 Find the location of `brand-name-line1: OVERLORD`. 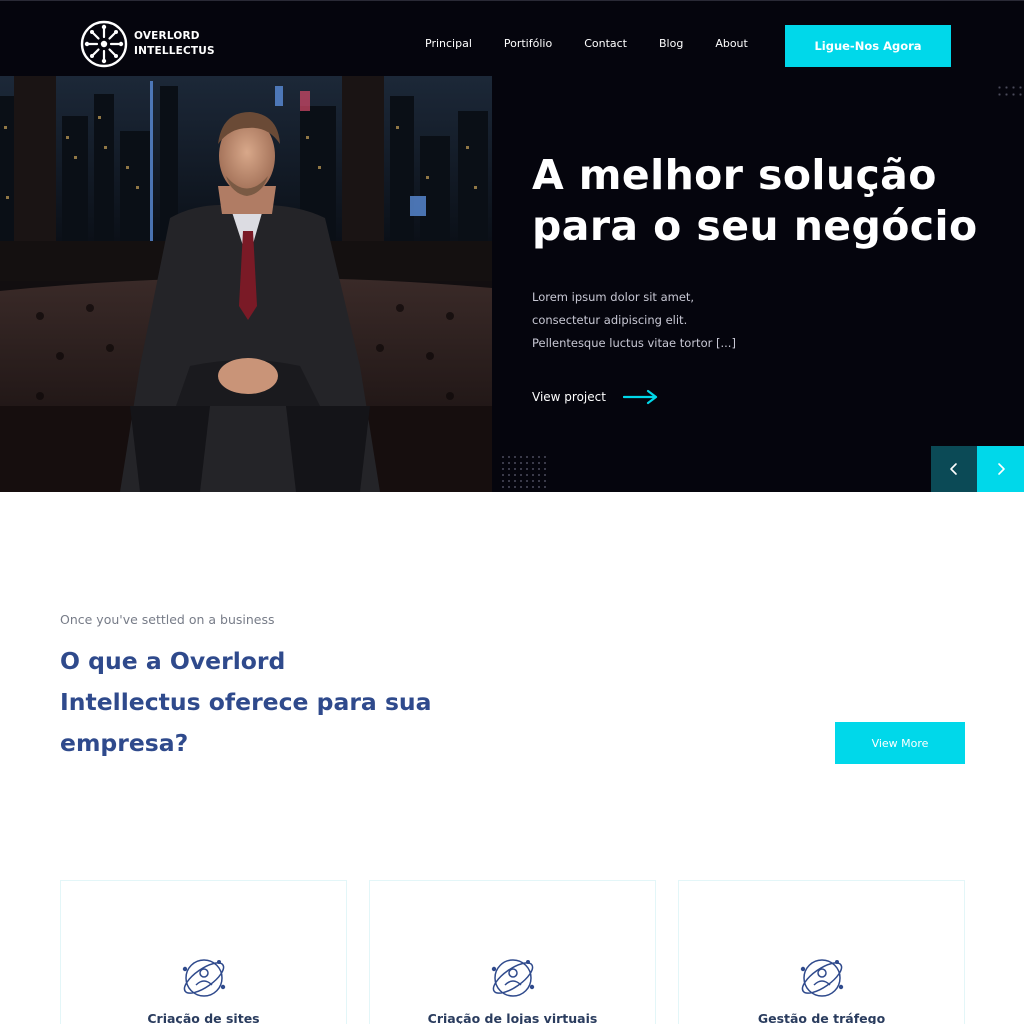

brand-name-line1: OVERLORD is located at coordinates (167, 36).